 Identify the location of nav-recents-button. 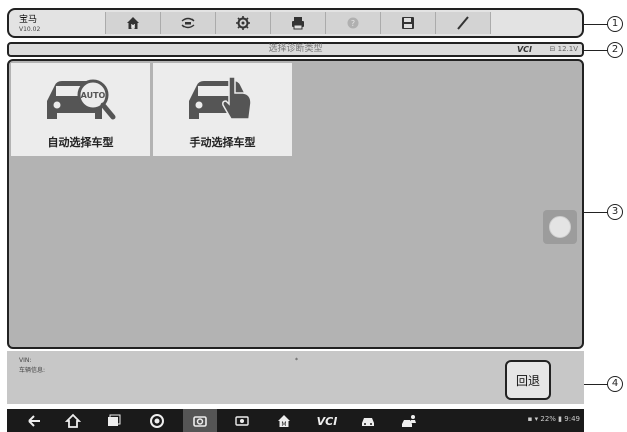
(113, 421).